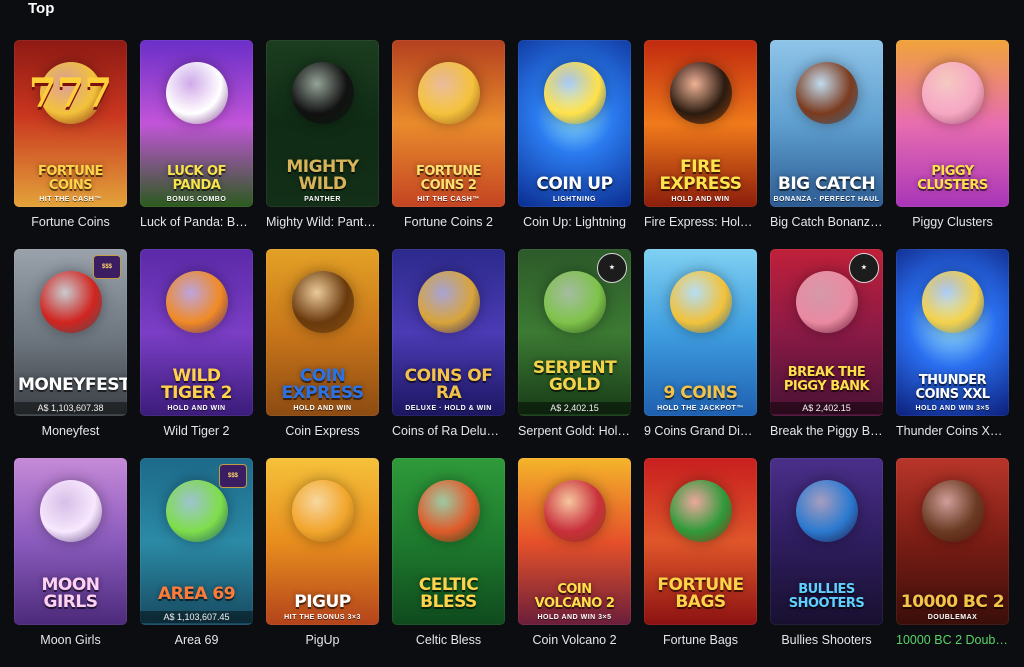 The image size is (1024, 667). Describe the element at coordinates (700, 175) in the screenshot. I see `game-art-title: FIRE EXPRESS` at that location.